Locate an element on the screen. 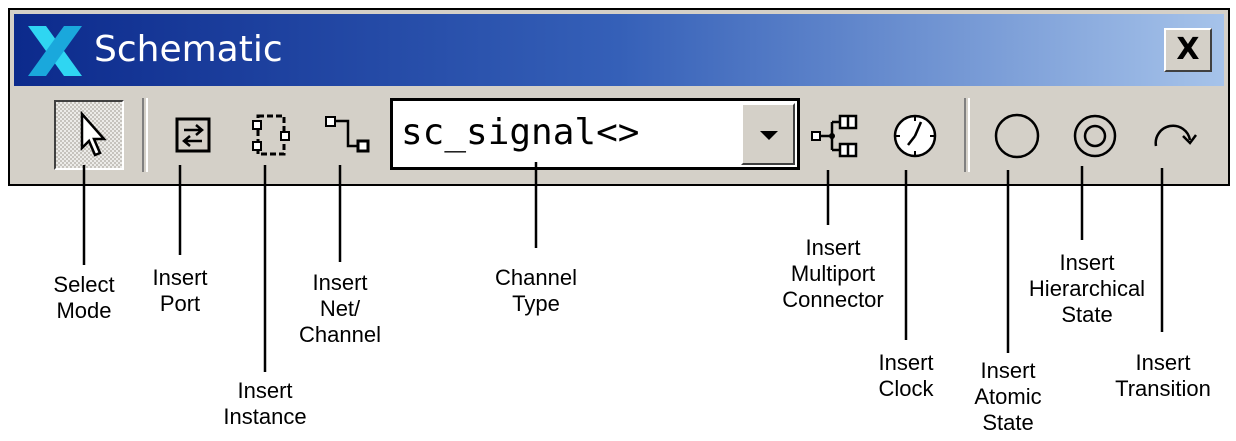 The image size is (1236, 441). label-insert-net-channel: Insert Net/ Channel is located at coordinates (340, 308).